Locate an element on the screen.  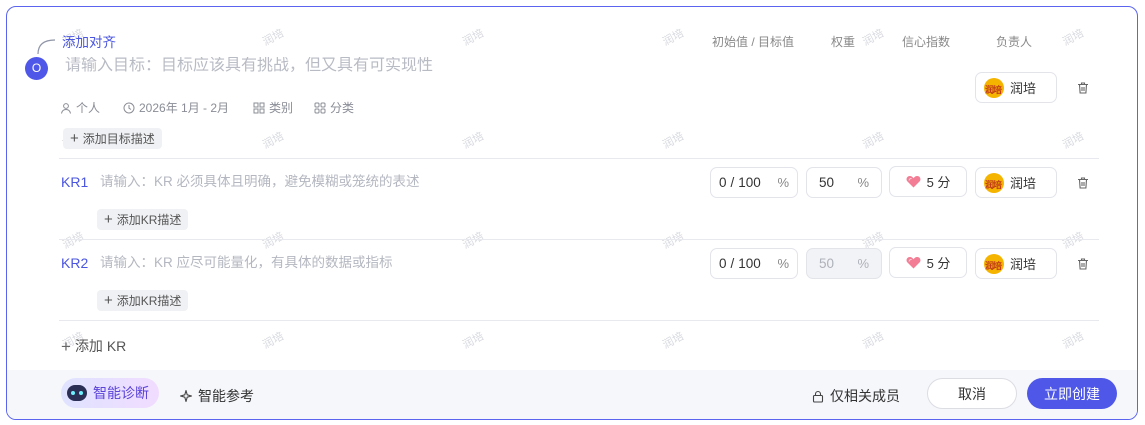
column-header-initial-target: 初始值 / 目标值 is located at coordinates (753, 42).